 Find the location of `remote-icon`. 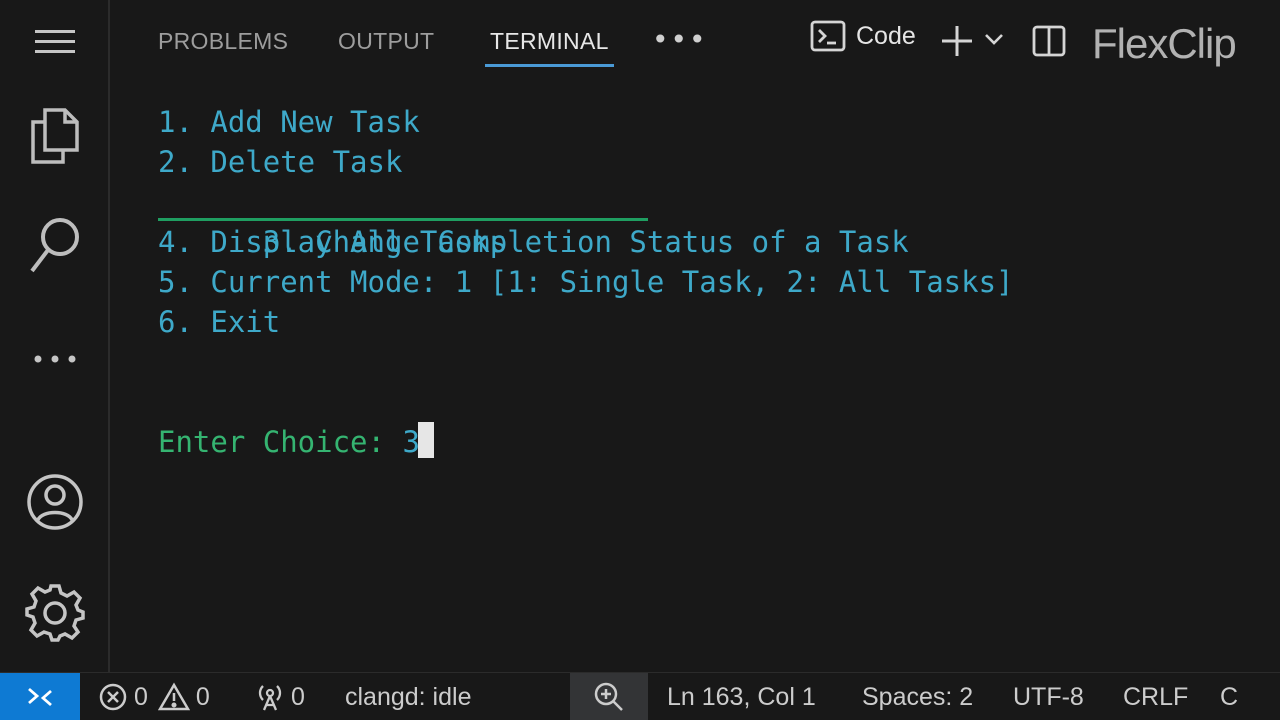

remote-icon is located at coordinates (40, 697).